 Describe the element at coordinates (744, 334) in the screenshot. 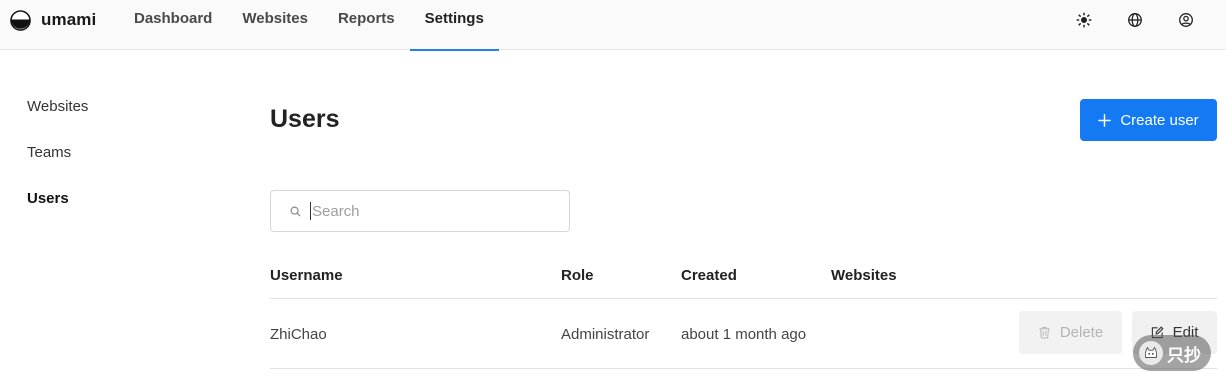

I see `cell-created: about 1 month ago` at that location.